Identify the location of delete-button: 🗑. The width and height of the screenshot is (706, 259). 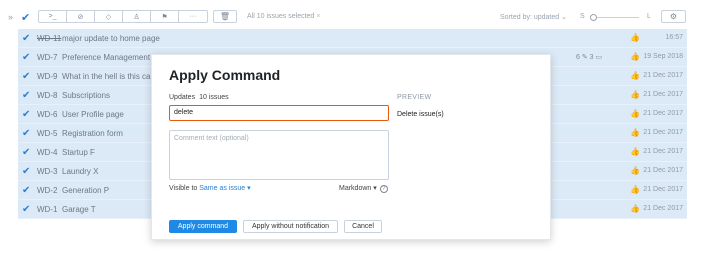
(225, 16).